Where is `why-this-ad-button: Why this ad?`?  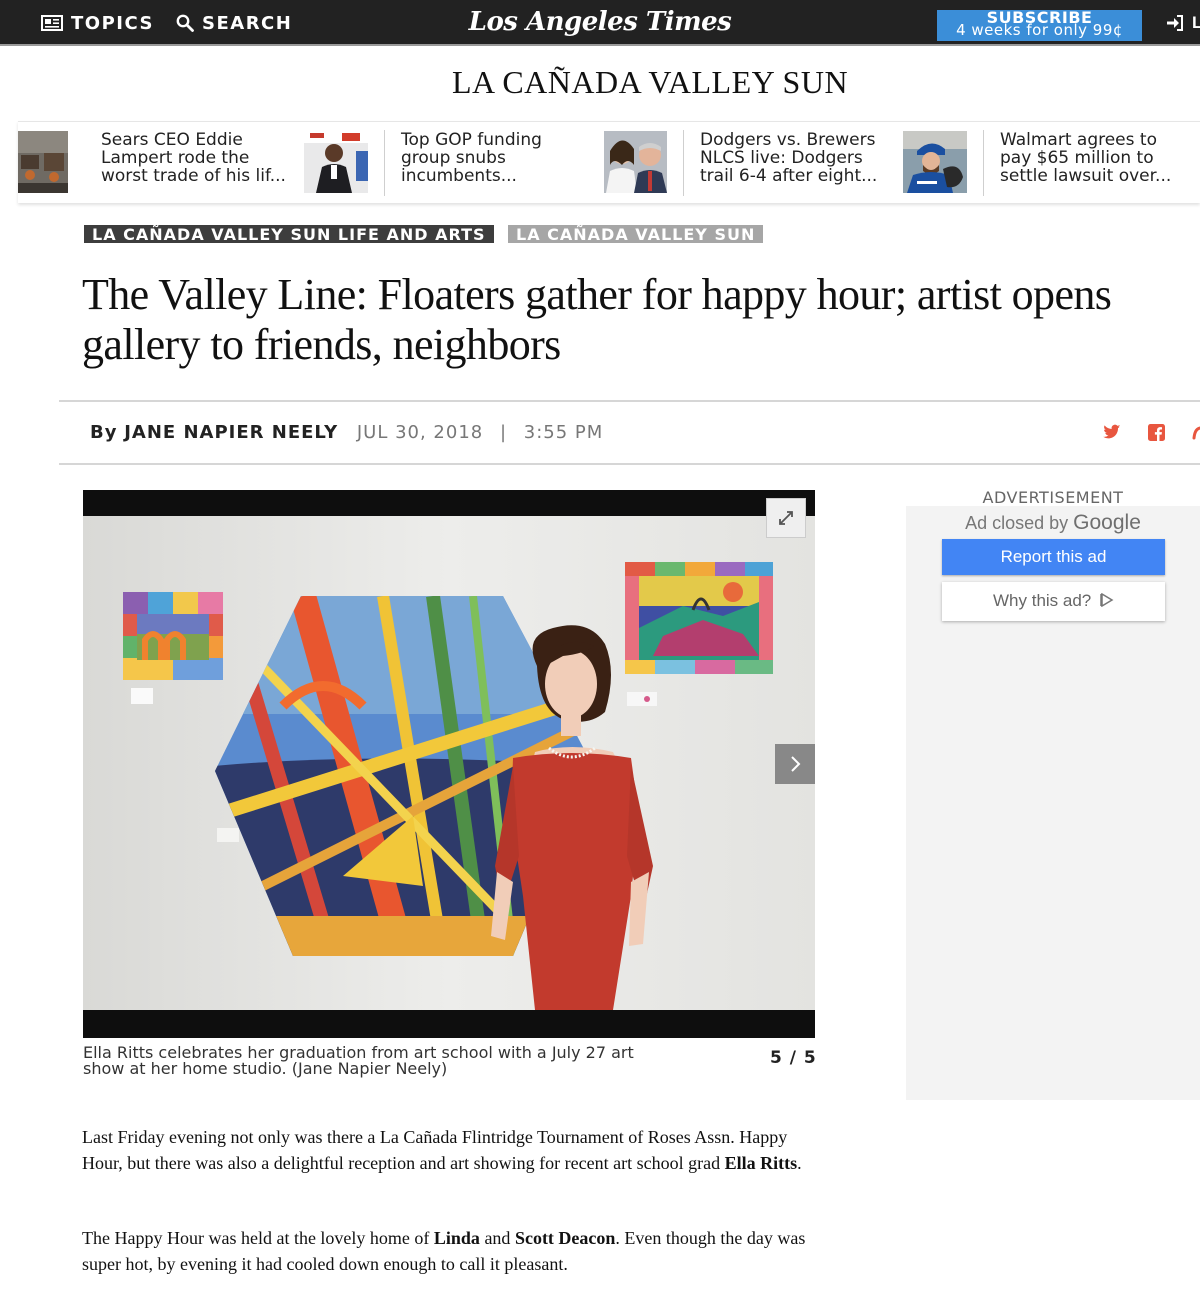
why-this-ad-button: Why this ad? is located at coordinates (1053, 601).